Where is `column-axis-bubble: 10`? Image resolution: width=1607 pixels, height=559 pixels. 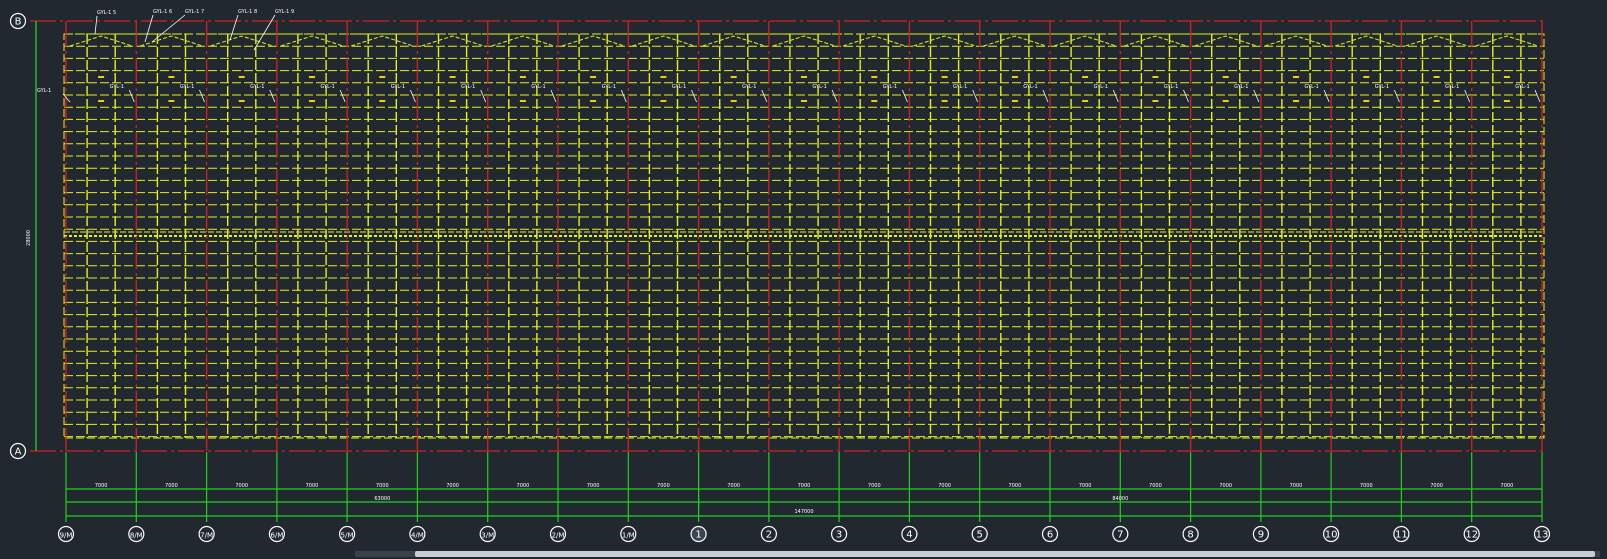
column-axis-bubble: 10 is located at coordinates (1331, 534).